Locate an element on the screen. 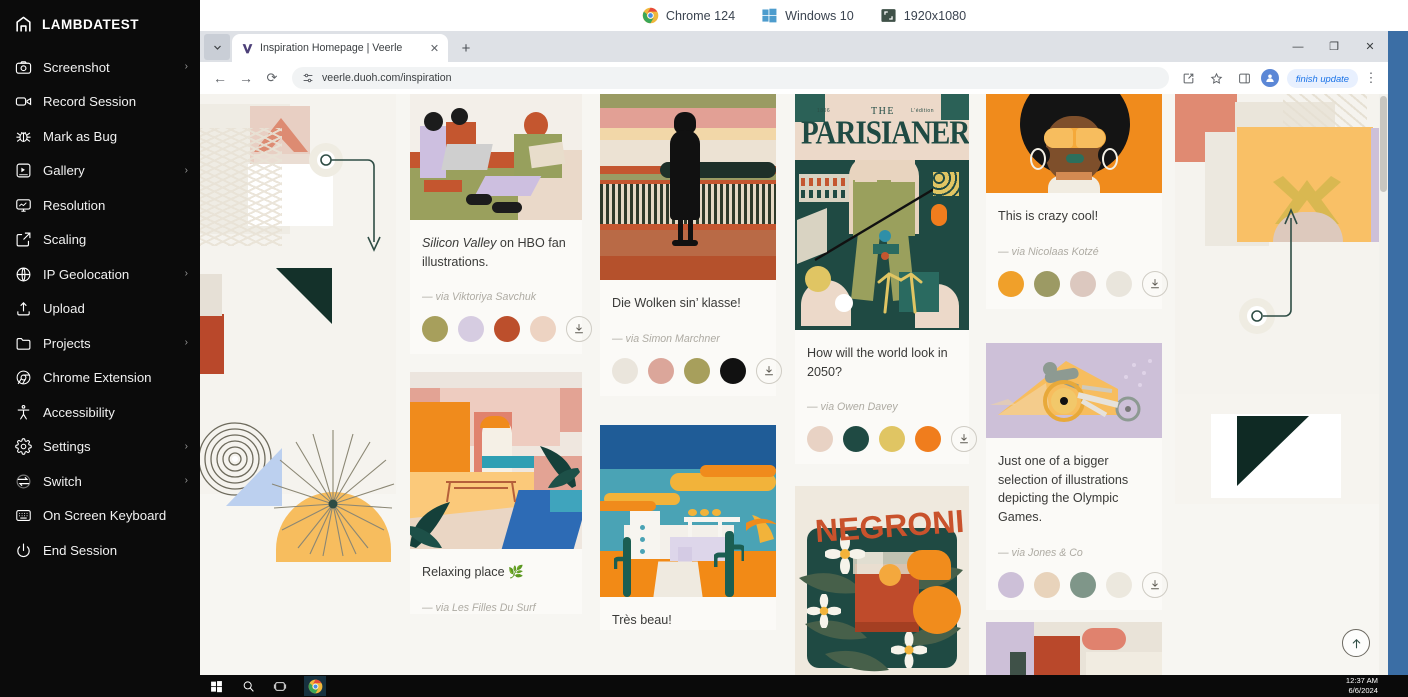  sidebar-item-mark-as-bug: Mark as Bug is located at coordinates (100, 136).